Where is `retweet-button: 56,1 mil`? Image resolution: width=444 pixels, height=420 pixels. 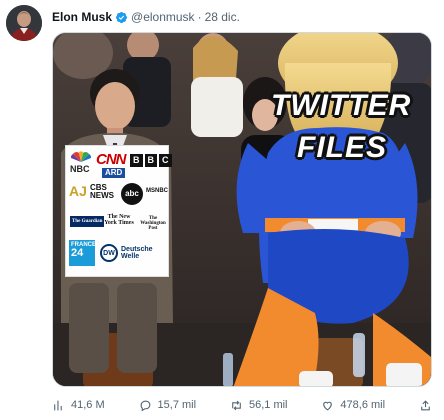
retweet-button: 56,1 mil is located at coordinates (259, 405).